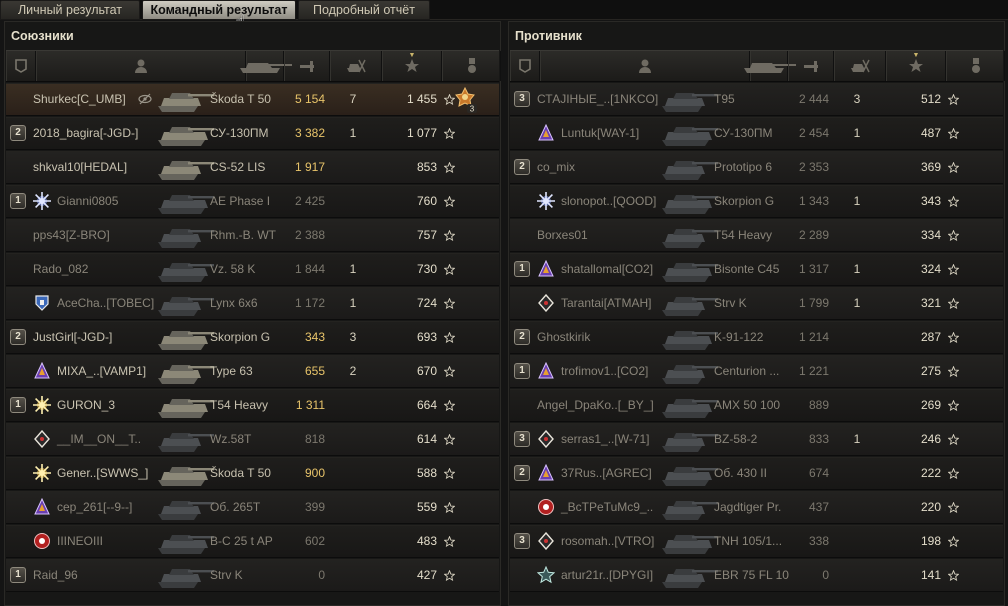 This screenshot has height=606, width=1008. I want to click on enemies-player-row: slonopot..[QOOD] Skorpion G 1 343 1 343, so click(756, 201).